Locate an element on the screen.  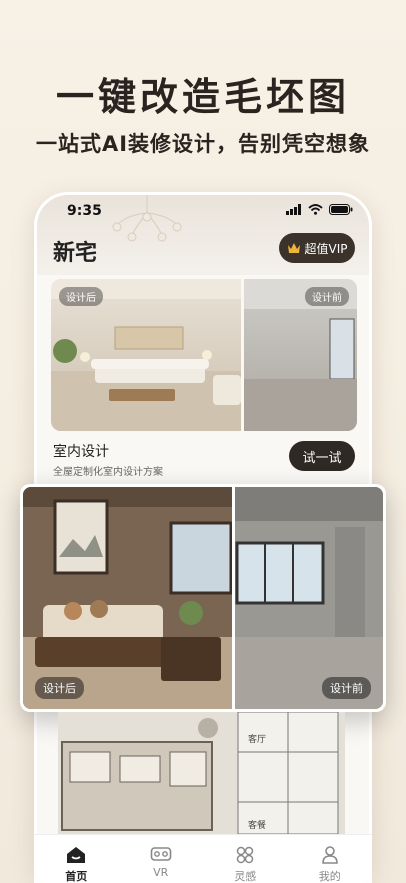
before-tag: 设计前 is located at coordinates (327, 296).